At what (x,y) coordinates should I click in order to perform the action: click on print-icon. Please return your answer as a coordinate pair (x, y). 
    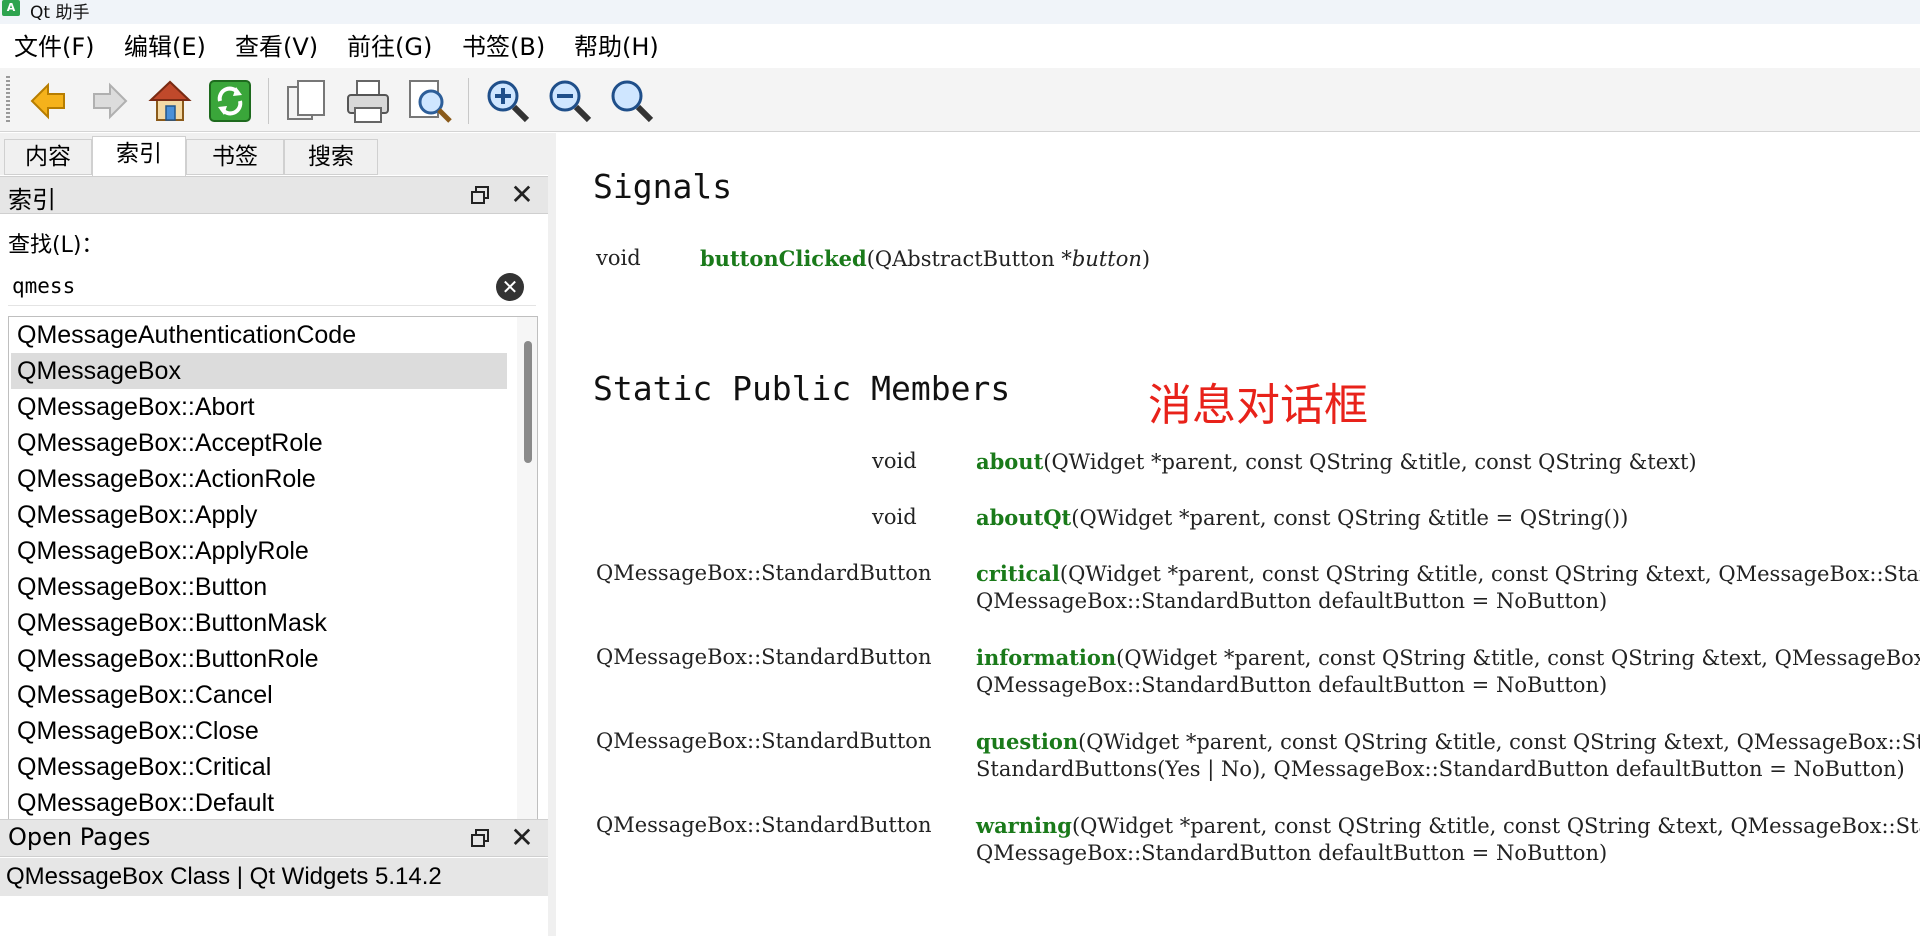
    Looking at the image, I should click on (368, 101).